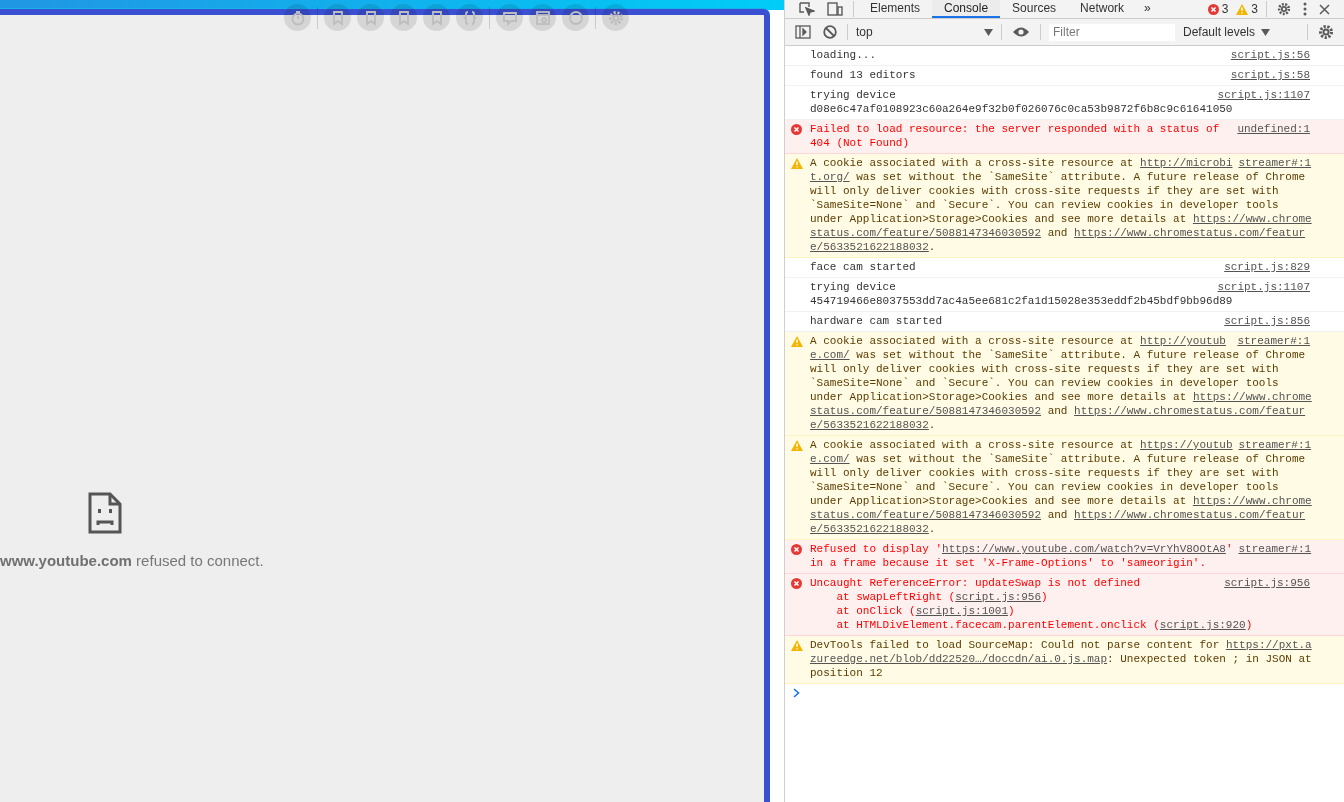 This screenshot has width=1344, height=802. What do you see at coordinates (895, 9) in the screenshot?
I see `devtools-tab: Elements` at bounding box center [895, 9].